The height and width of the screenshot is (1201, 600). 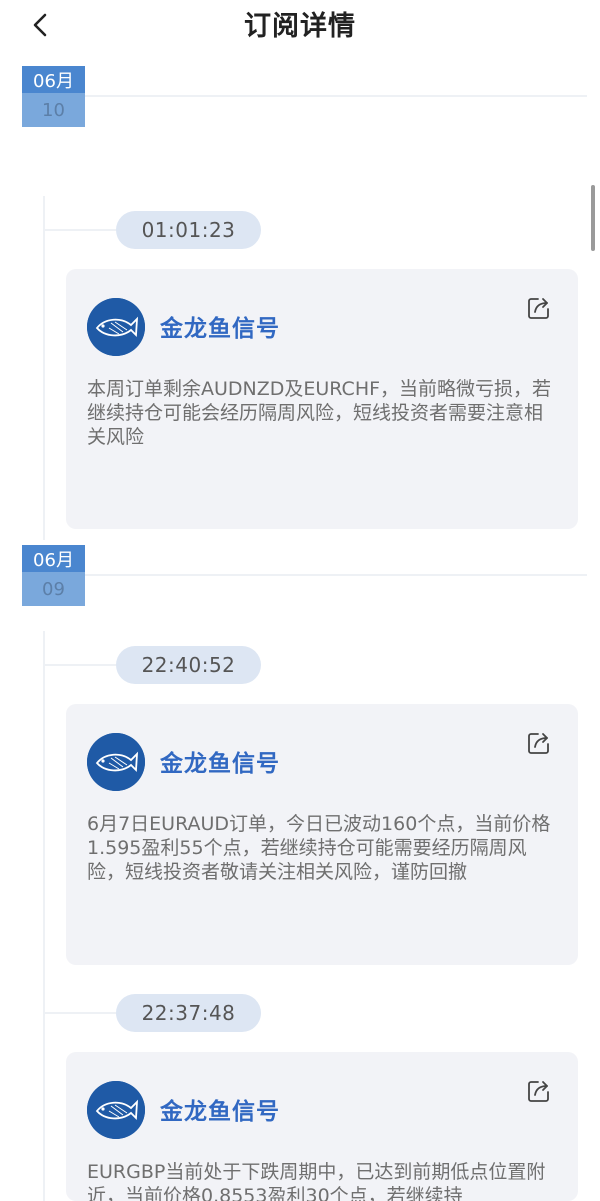 I want to click on date-badge: 06月 10, so click(x=53, y=96).